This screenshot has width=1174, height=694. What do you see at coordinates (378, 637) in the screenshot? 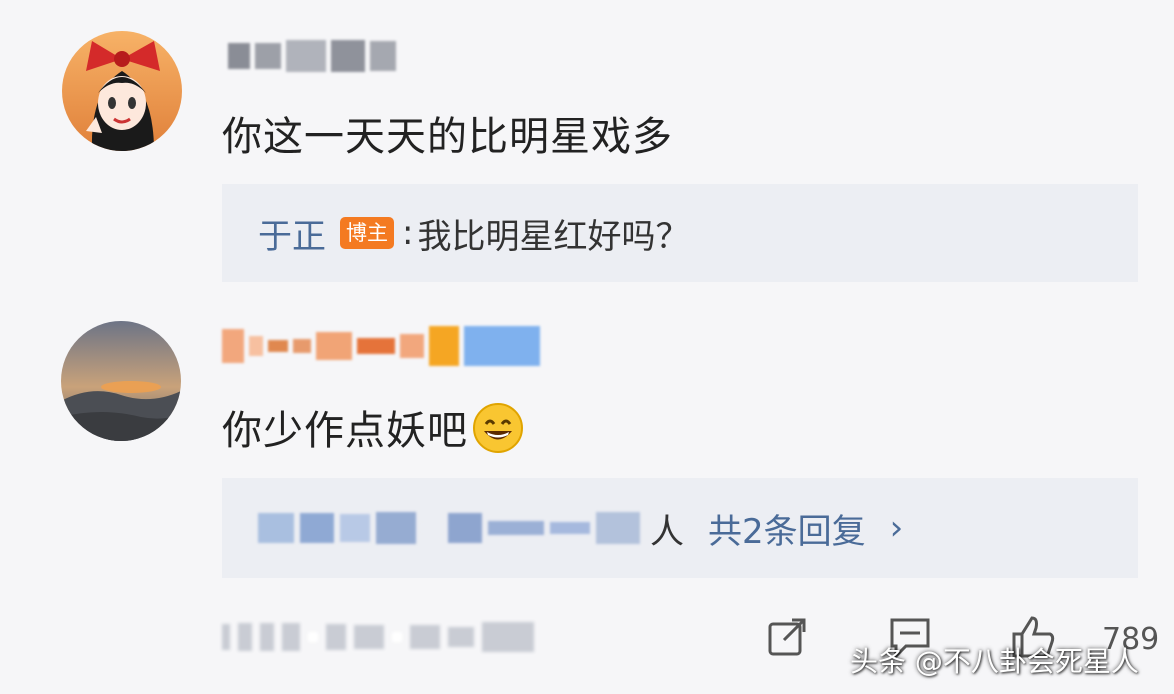
I see `timestamp-location-obscured` at bounding box center [378, 637].